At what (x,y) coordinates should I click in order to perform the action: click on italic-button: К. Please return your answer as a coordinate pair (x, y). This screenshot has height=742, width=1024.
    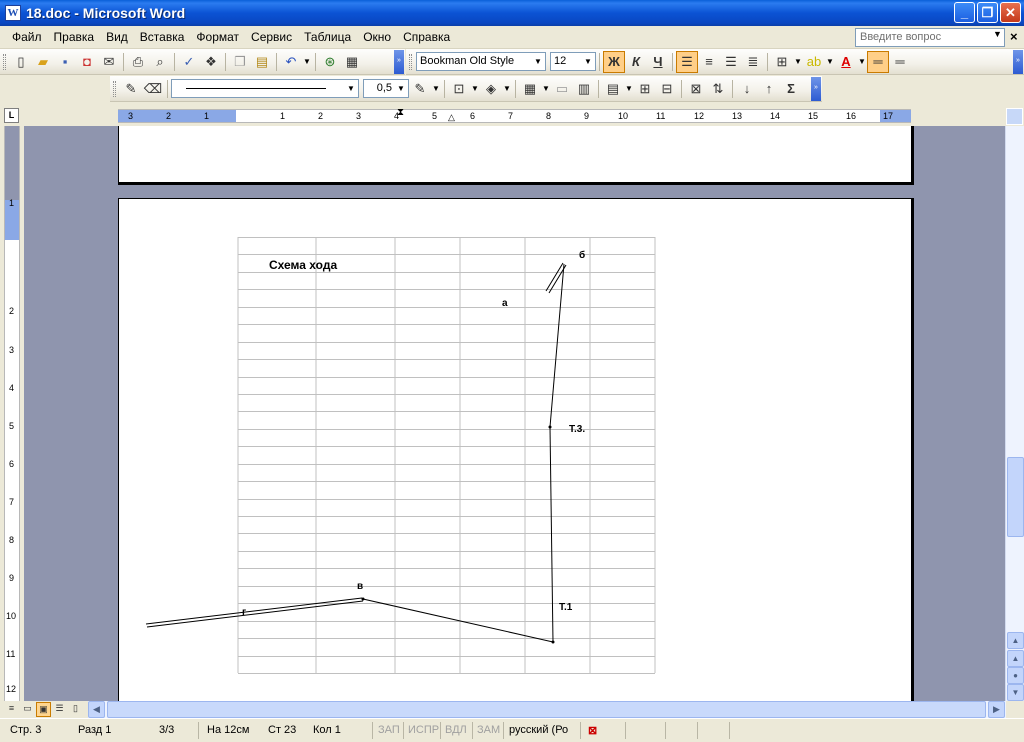
    Looking at the image, I should click on (636, 62).